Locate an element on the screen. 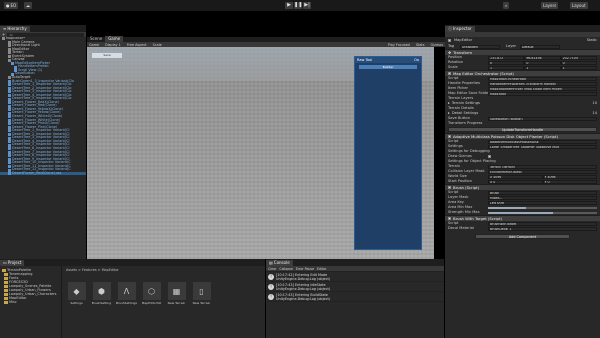  poisson-enabled-checkbox is located at coordinates (449, 136).